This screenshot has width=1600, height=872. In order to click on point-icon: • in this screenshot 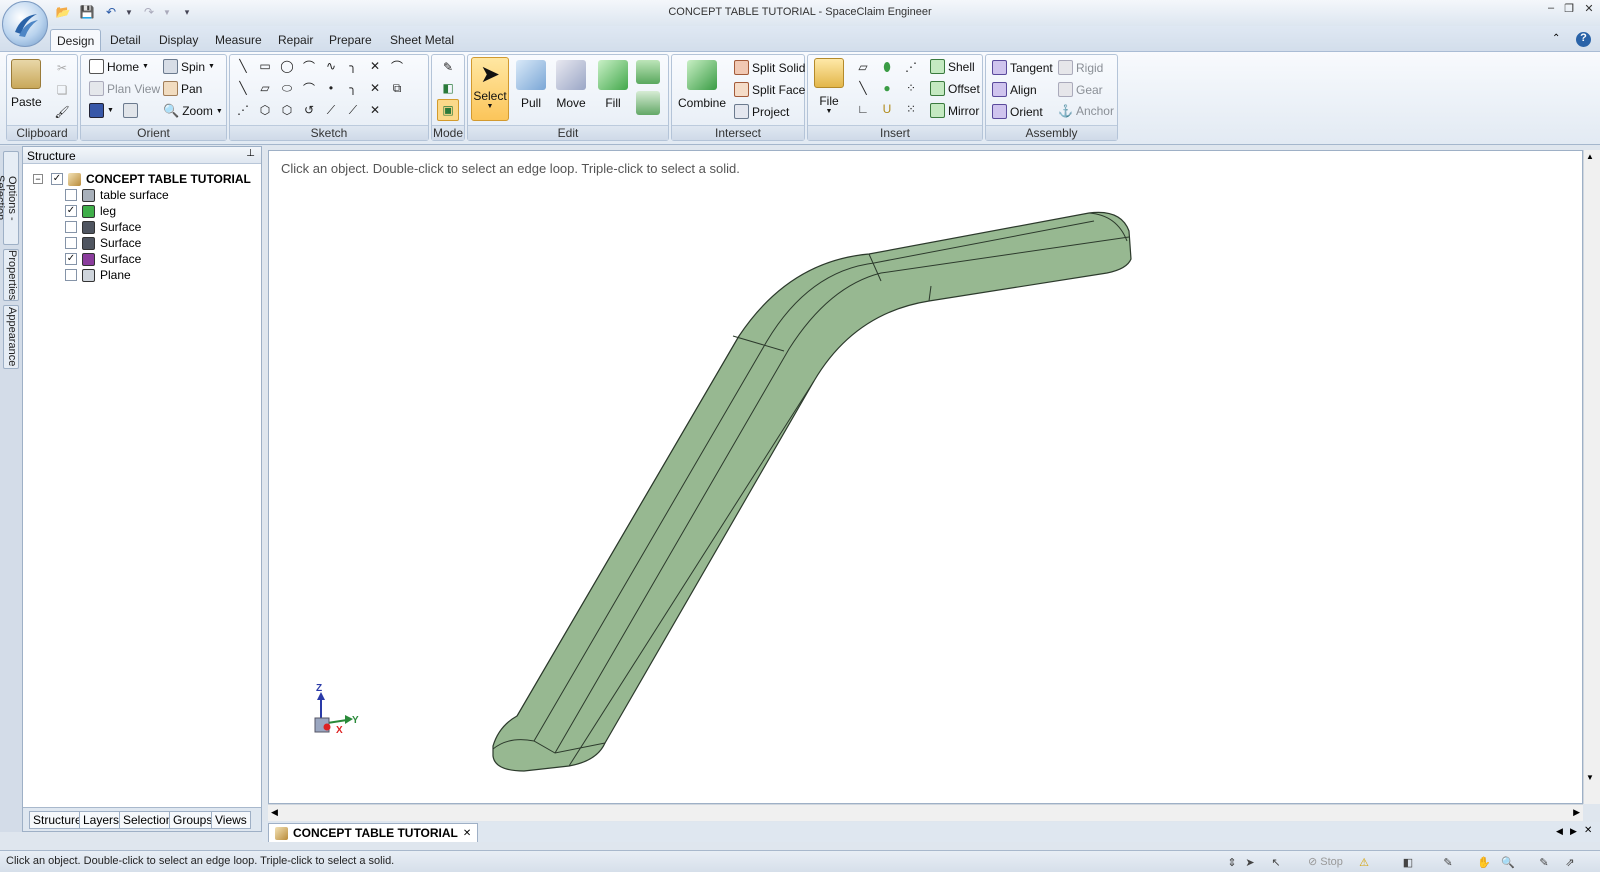, I will do `click(331, 88)`.